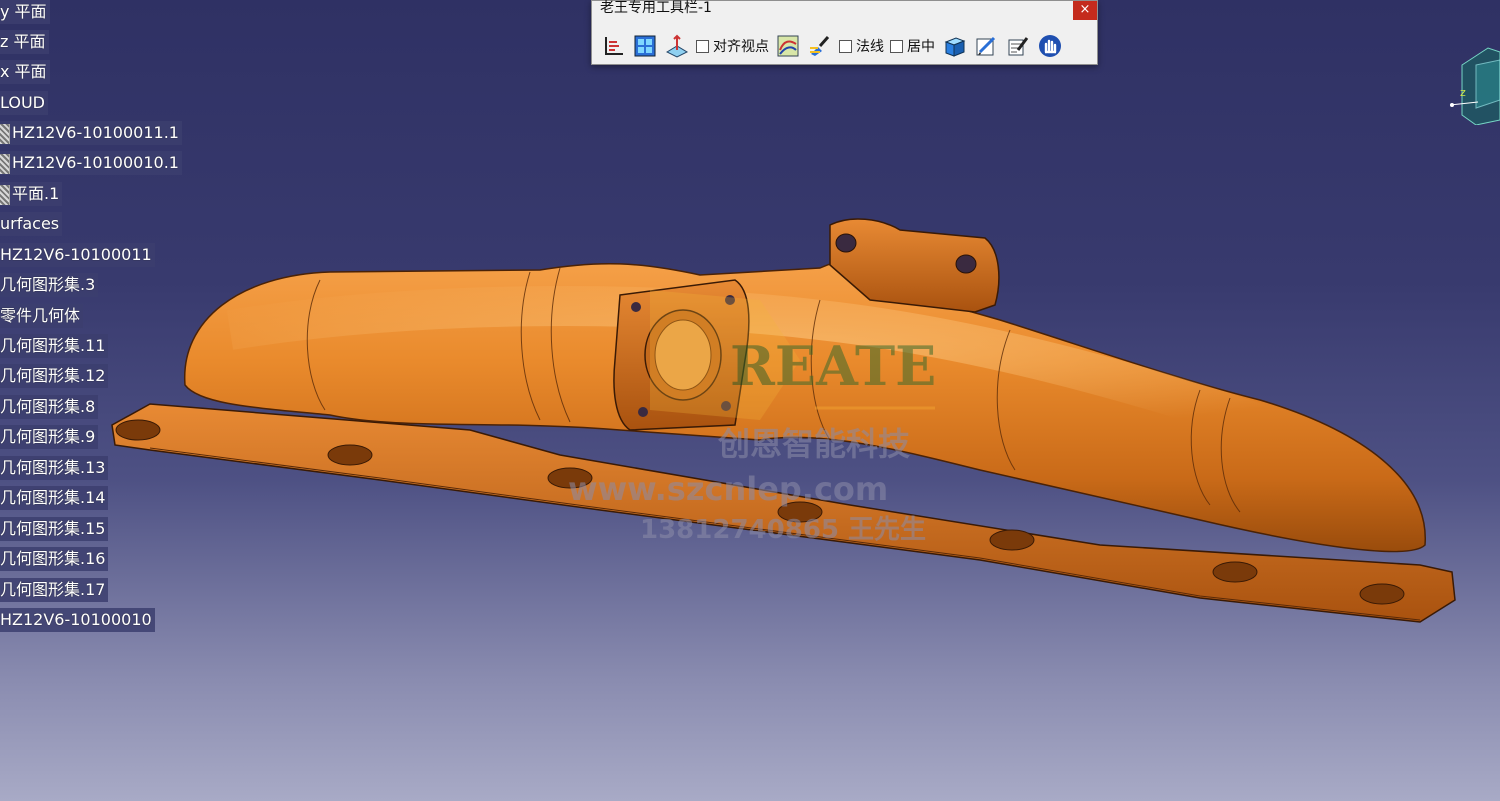  I want to click on tree-item: 几何图形集.16, so click(54, 559).